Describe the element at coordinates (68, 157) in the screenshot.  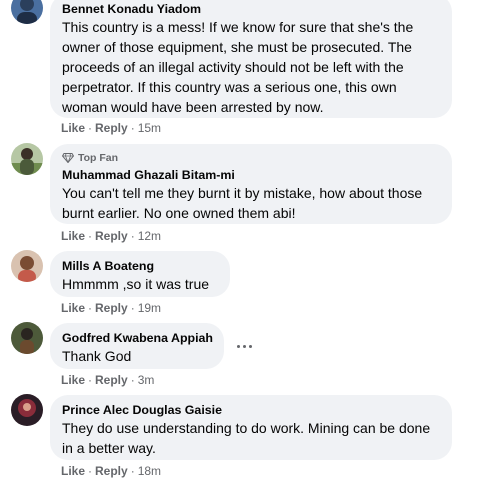
I see `diamond-icon` at that location.